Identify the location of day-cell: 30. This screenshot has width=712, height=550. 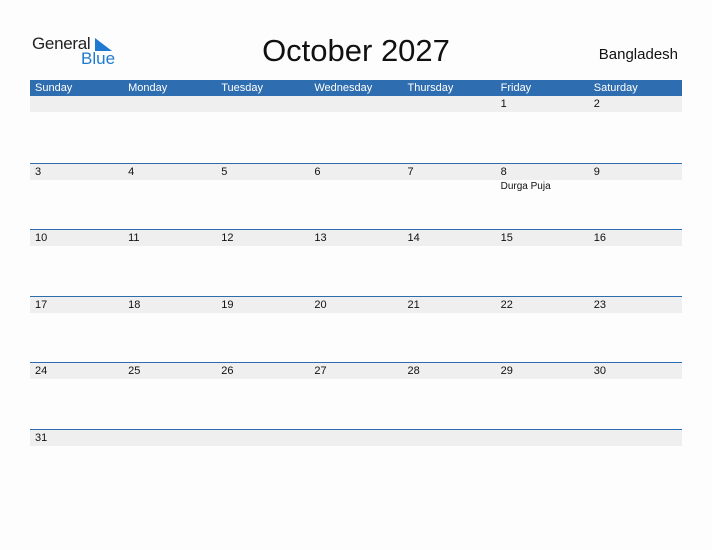
(635, 396).